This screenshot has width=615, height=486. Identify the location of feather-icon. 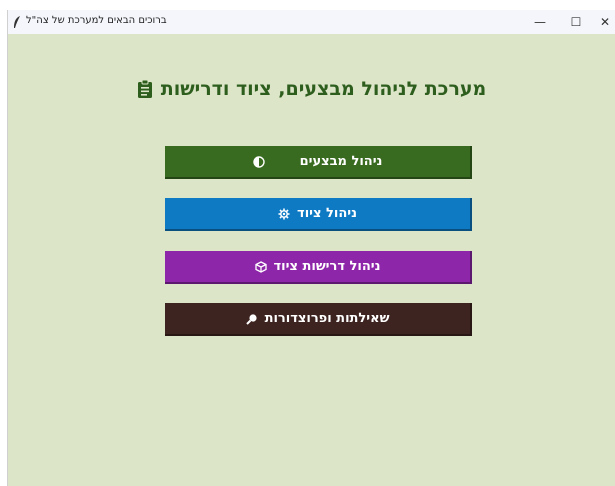
(17, 22).